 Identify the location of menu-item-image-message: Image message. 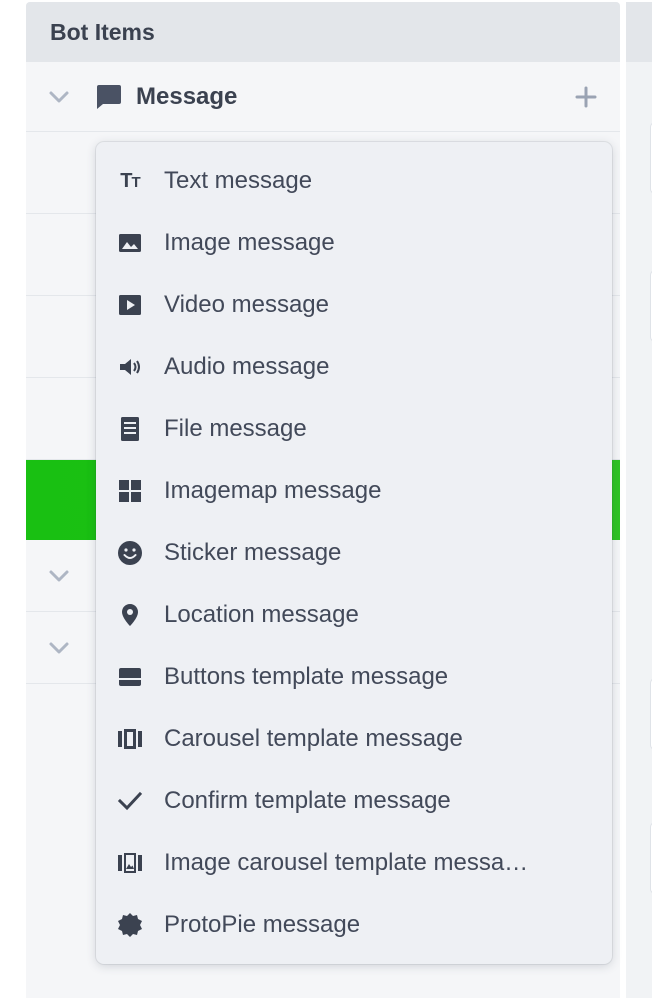
(354, 243).